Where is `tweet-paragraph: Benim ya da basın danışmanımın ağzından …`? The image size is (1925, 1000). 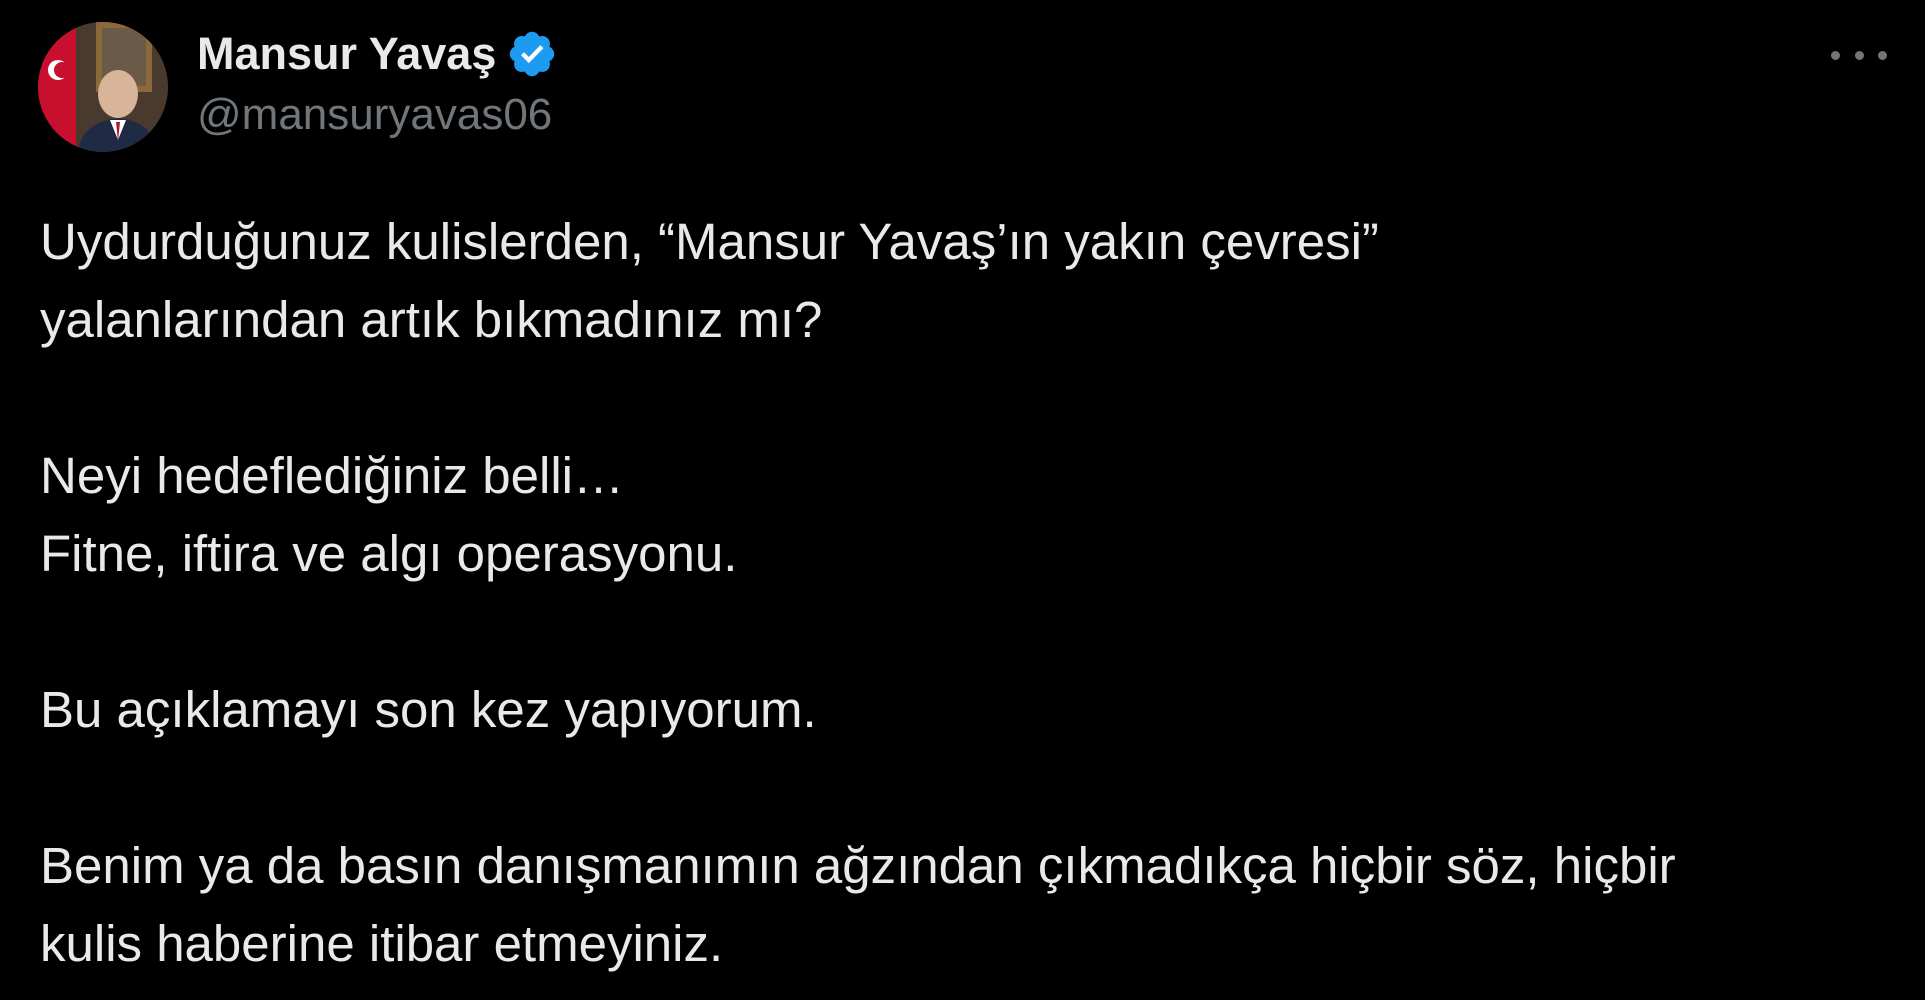
tweet-paragraph: Benim ya da basın danışmanımın ağzından … is located at coordinates (965, 905).